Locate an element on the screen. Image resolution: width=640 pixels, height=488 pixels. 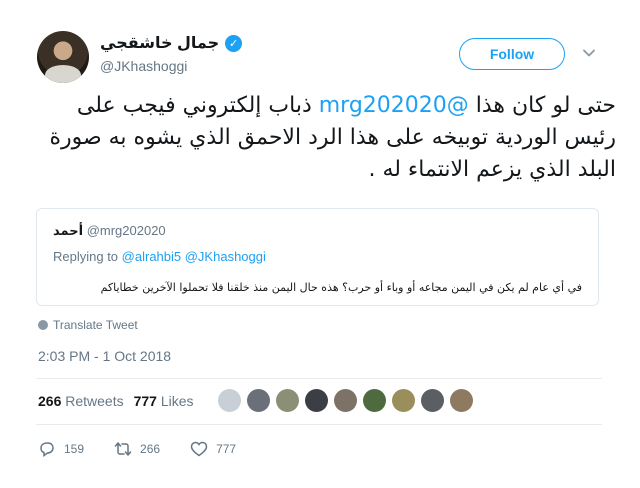
author-avatar is located at coordinates (63, 57).